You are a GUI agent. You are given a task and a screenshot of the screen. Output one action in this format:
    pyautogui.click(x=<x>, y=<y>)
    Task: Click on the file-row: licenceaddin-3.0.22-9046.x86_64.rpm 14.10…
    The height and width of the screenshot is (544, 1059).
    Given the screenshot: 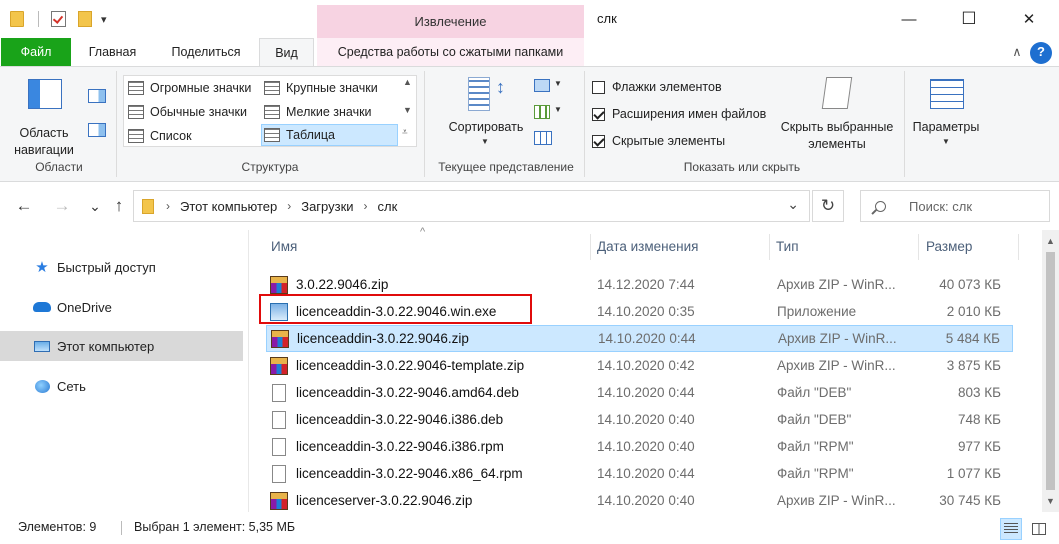 What is the action you would take?
    pyautogui.click(x=639, y=473)
    